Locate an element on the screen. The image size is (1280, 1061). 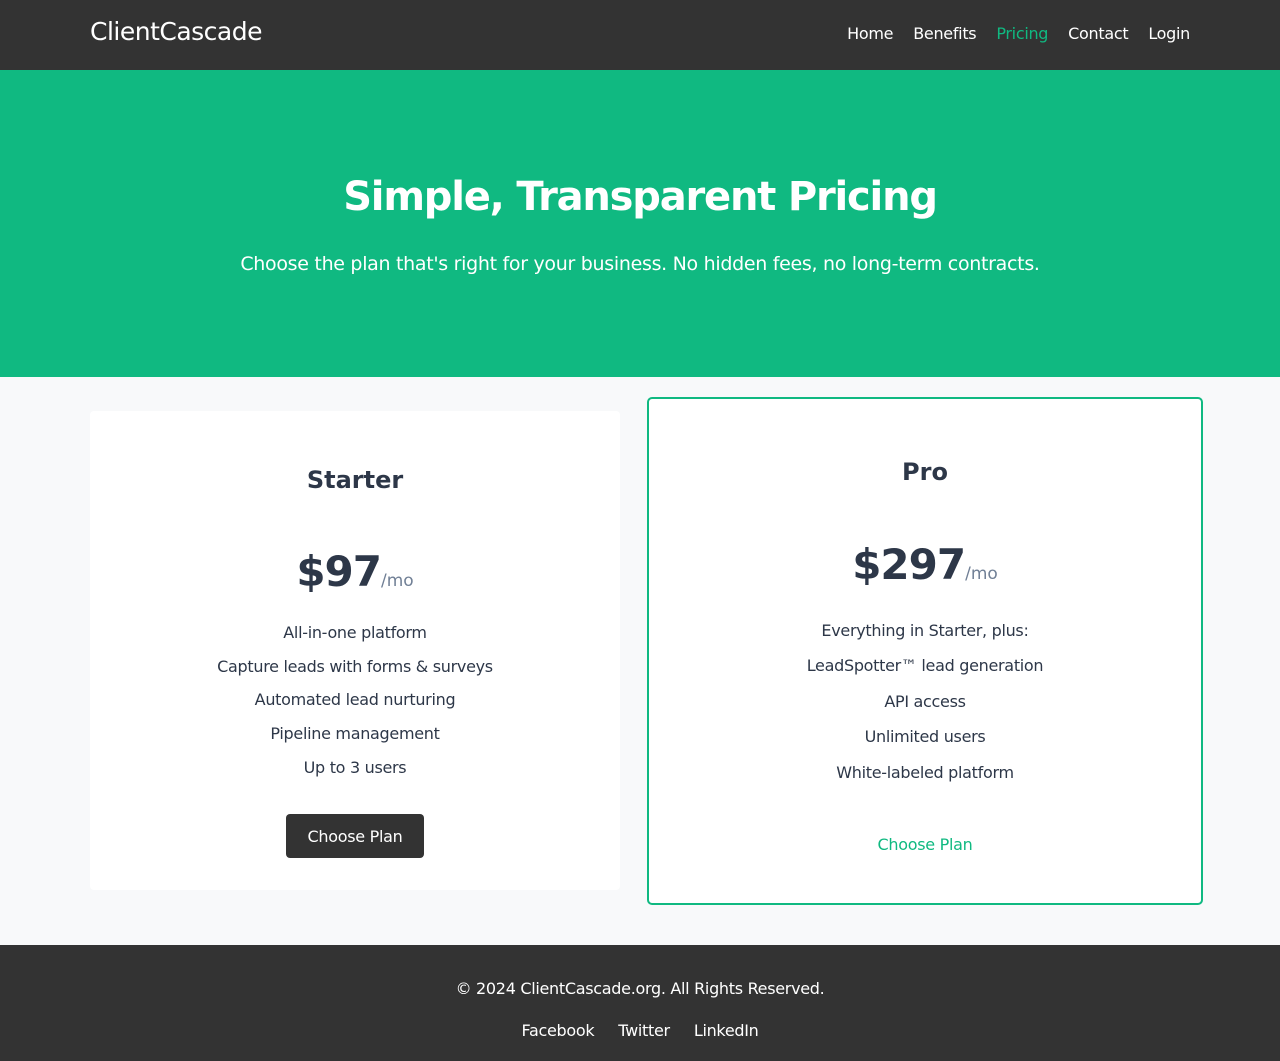
social-link-facebook: Facebook is located at coordinates (558, 1030).